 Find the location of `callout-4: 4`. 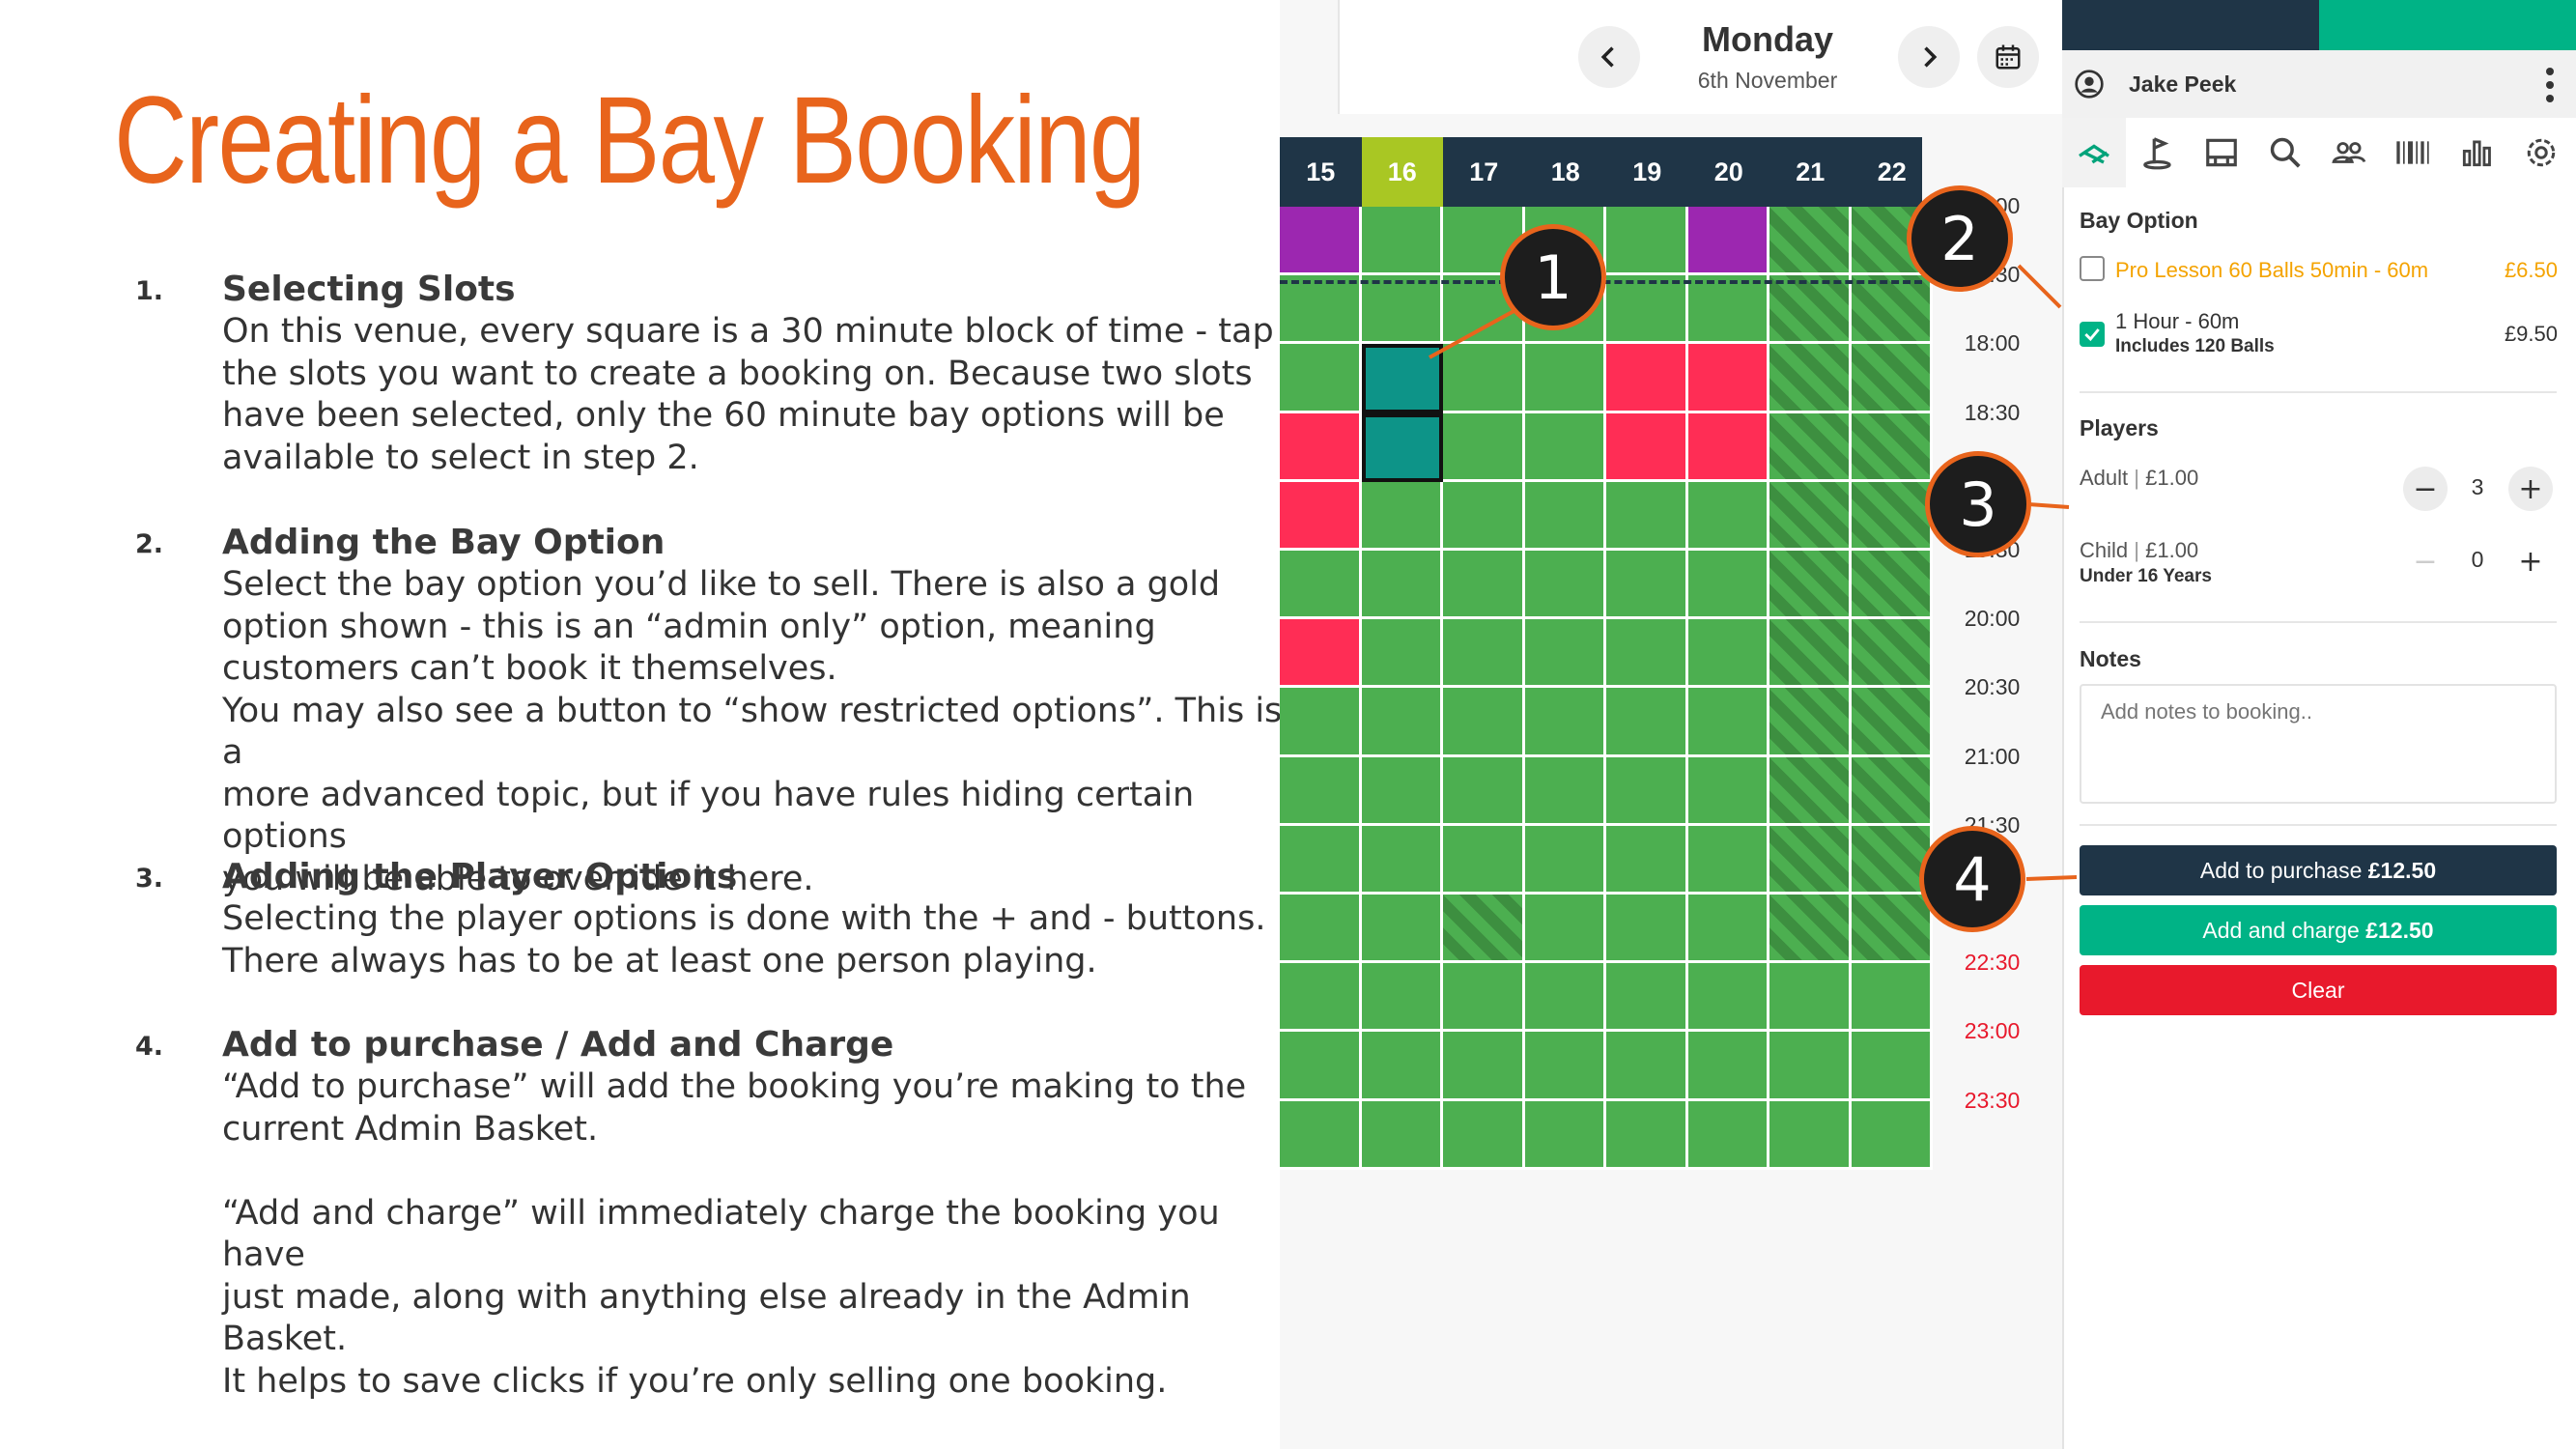

callout-4: 4 is located at coordinates (1972, 879).